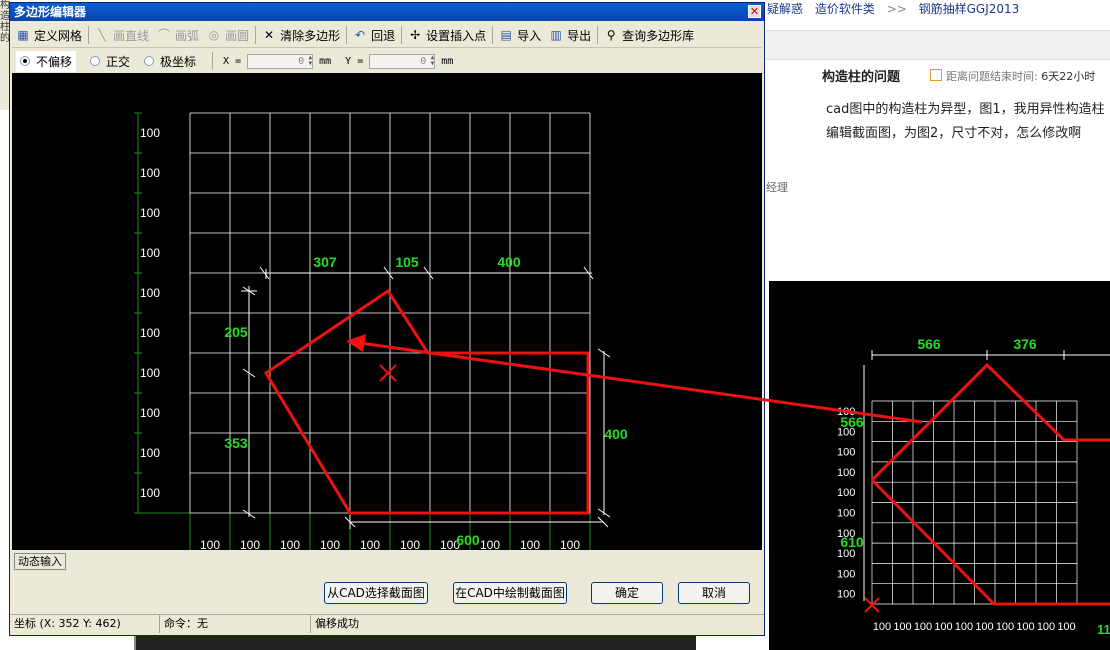 The height and width of the screenshot is (650, 1110). I want to click on dim-left-205: 205, so click(236, 332).